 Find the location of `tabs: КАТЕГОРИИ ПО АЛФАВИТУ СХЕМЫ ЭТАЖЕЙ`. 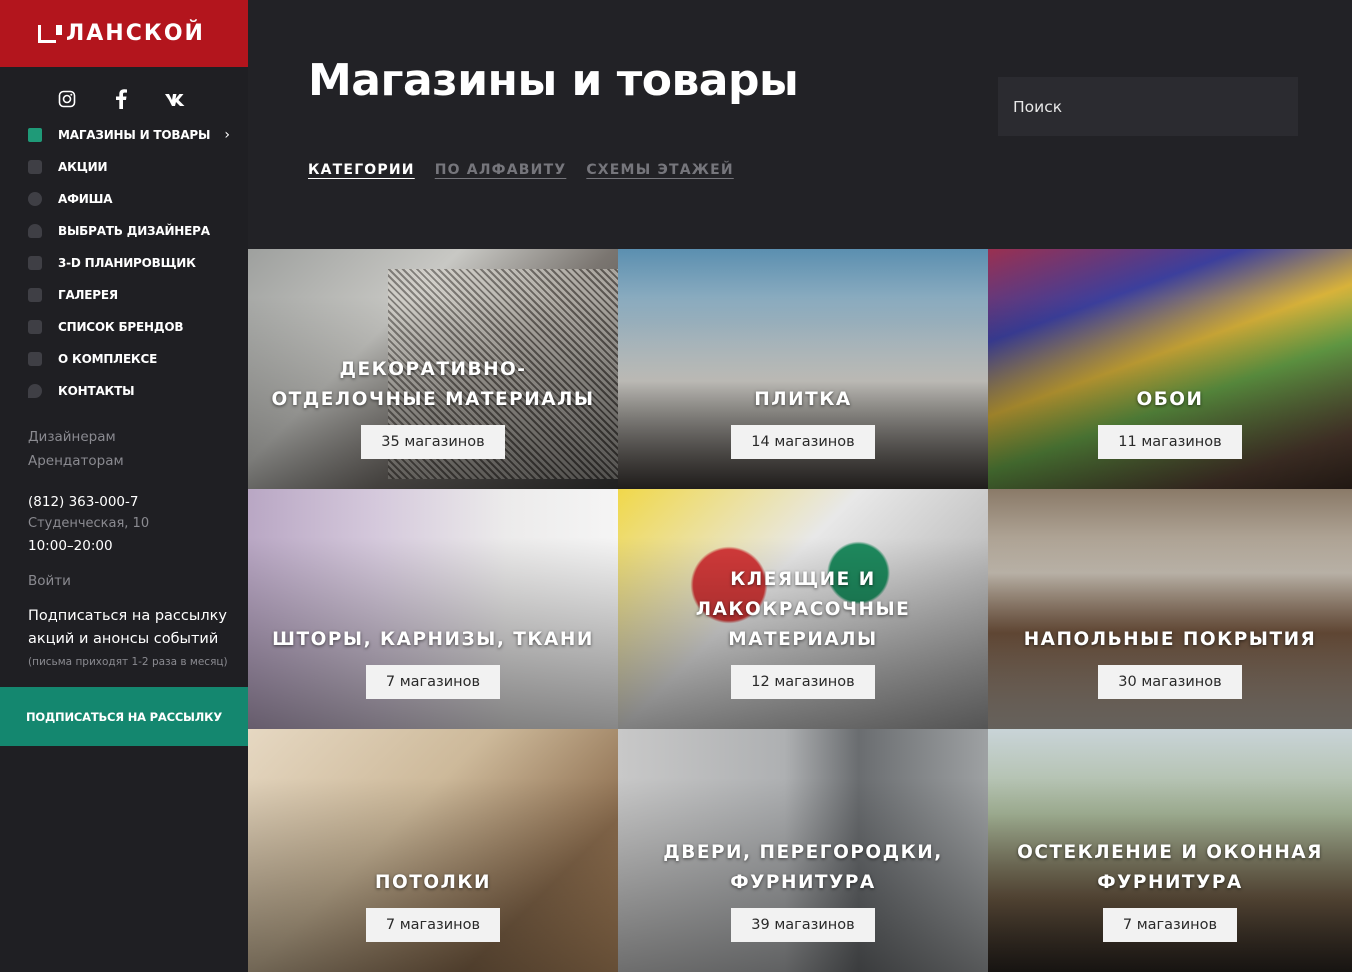

tabs: КАТЕГОРИИ ПО АЛФАВИТУ СХЕМЫ ЭТАЖЕЙ is located at coordinates (521, 170).